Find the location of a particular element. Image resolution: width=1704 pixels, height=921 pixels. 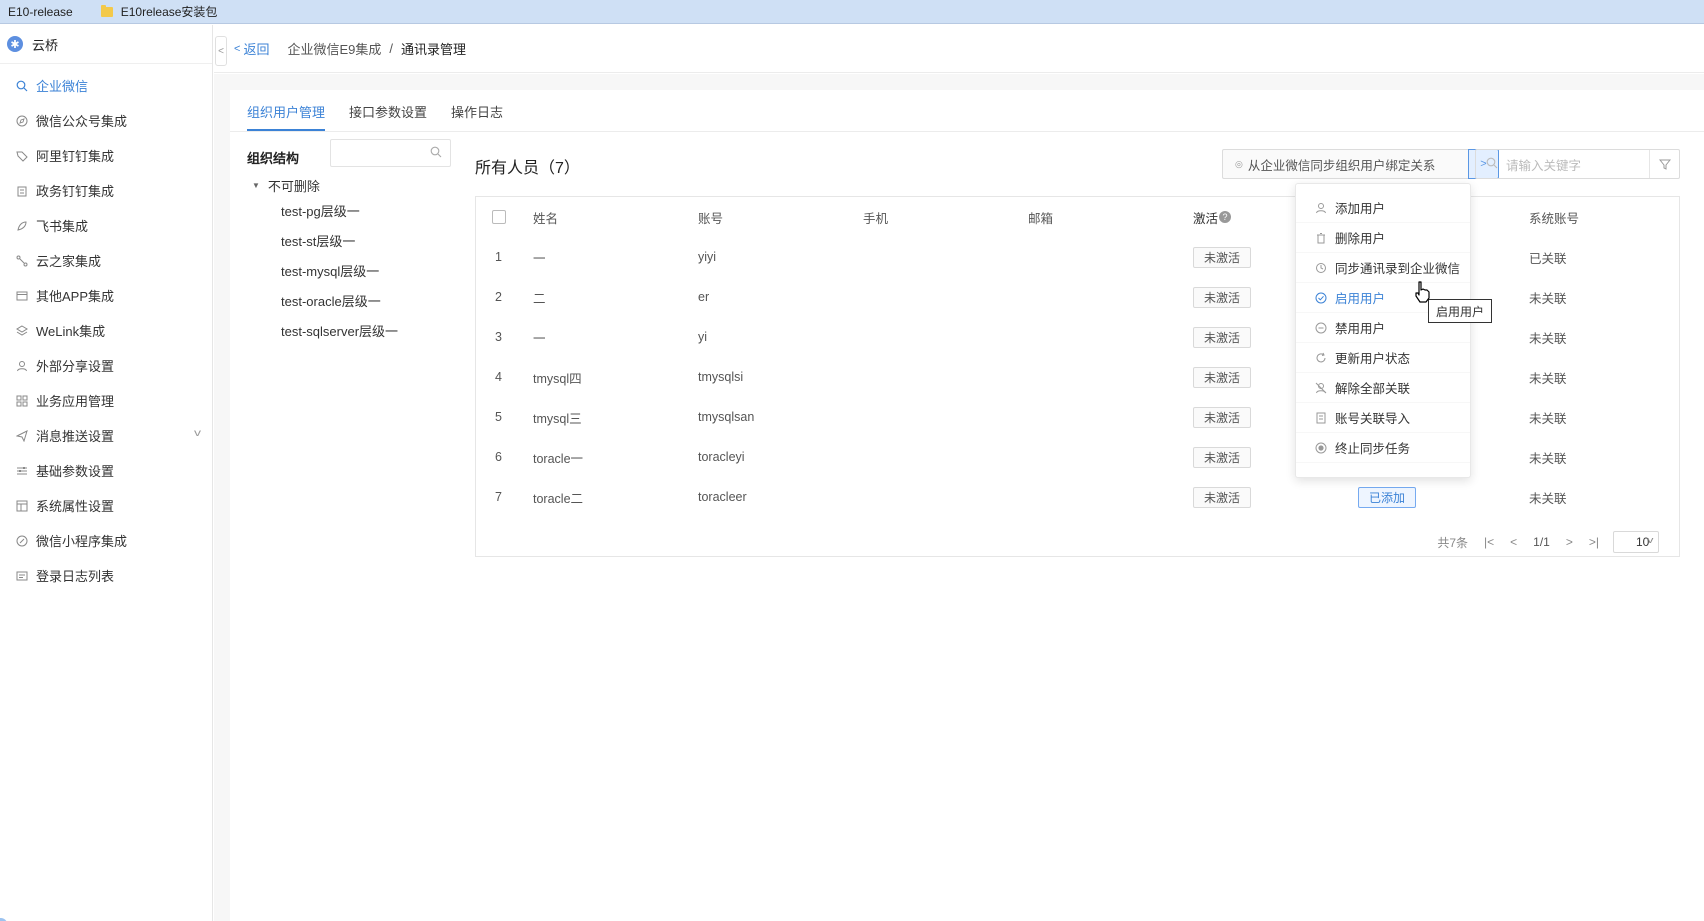

chevron-left-icon: < is located at coordinates (221, 51).